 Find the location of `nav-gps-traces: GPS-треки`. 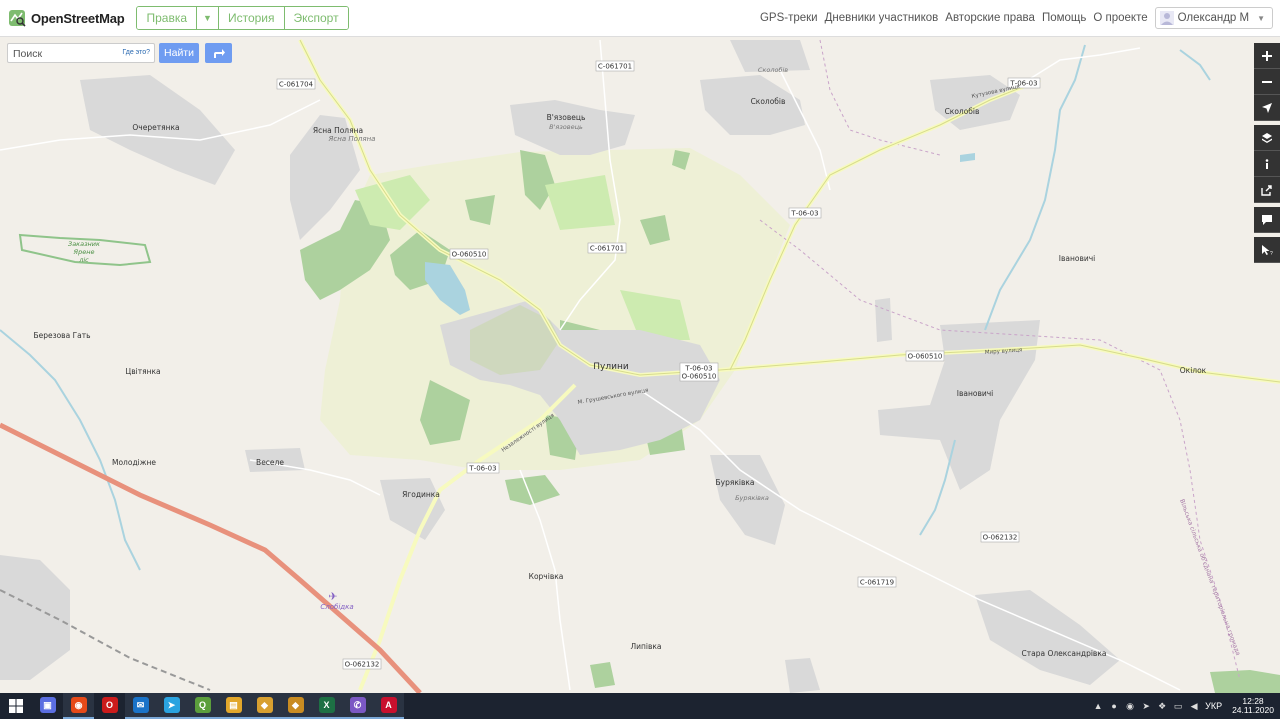

nav-gps-traces: GPS-треки is located at coordinates (789, 18).